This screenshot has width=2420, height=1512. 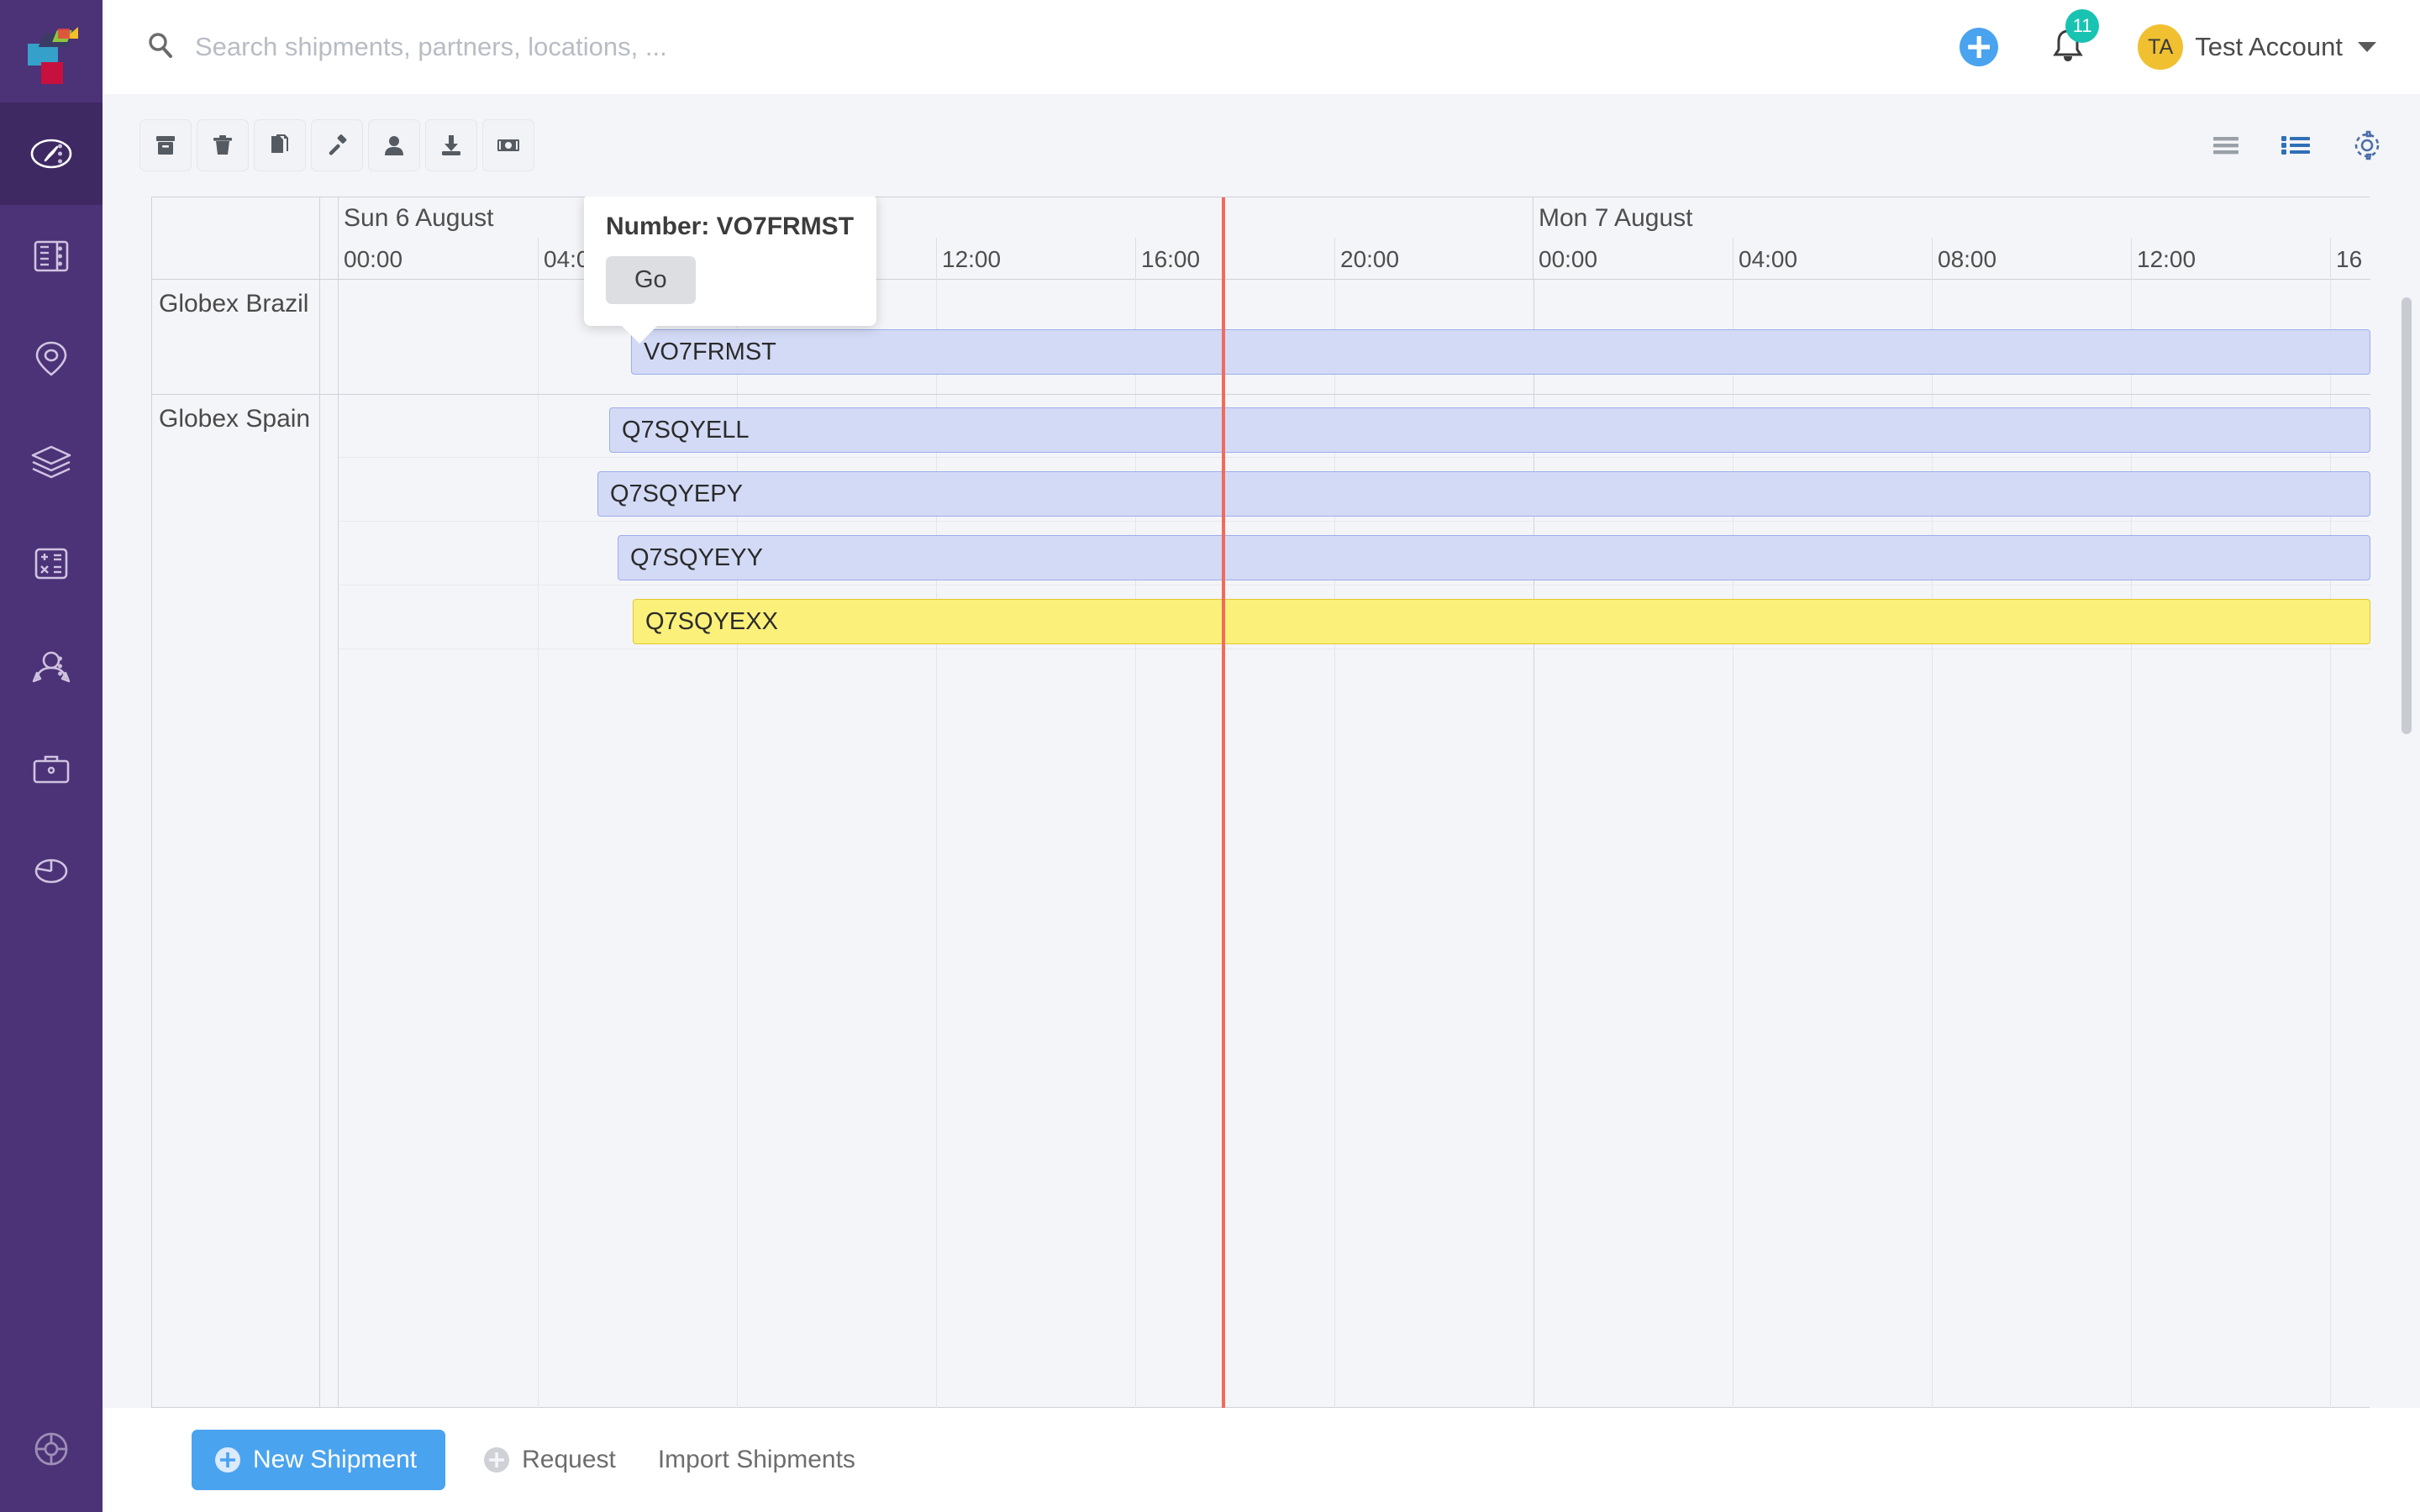 What do you see at coordinates (569, 1459) in the screenshot?
I see `request-label: Request` at bounding box center [569, 1459].